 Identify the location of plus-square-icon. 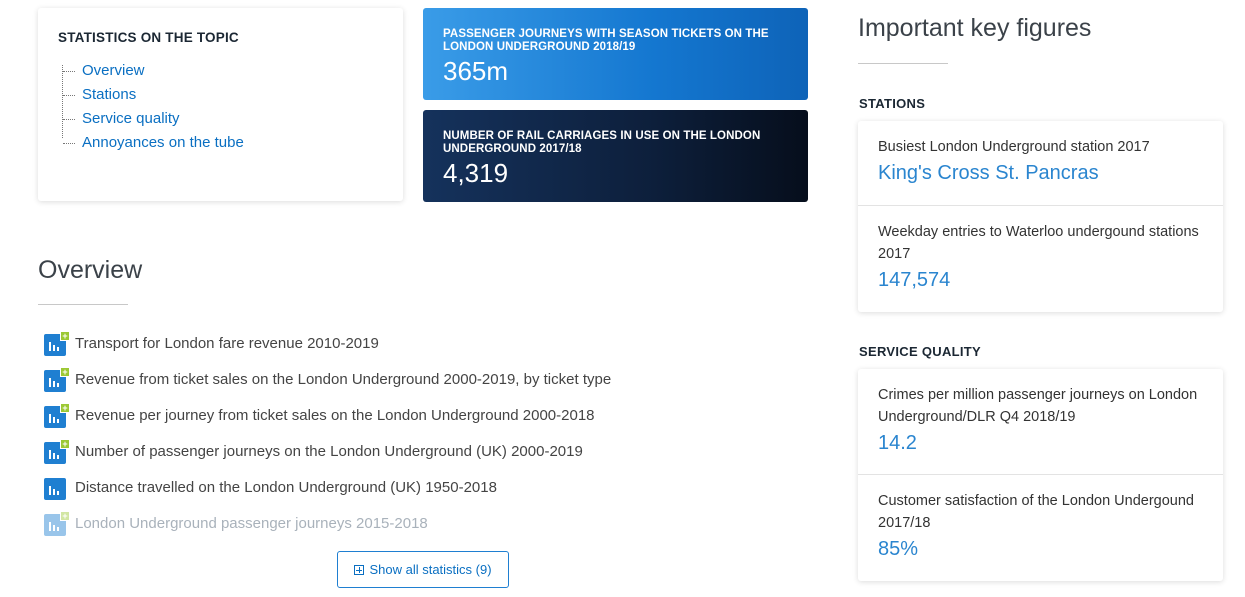
(359, 569).